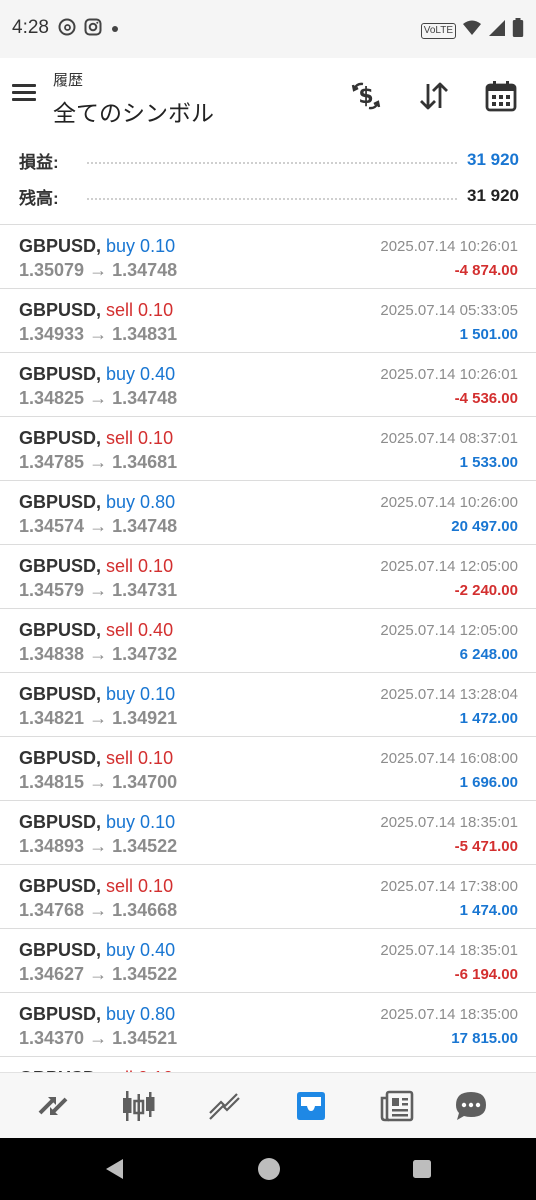 The width and height of the screenshot is (536, 1200). What do you see at coordinates (268, 97) in the screenshot?
I see `app-toolbar: 履歴 全てのシンボル $` at bounding box center [268, 97].